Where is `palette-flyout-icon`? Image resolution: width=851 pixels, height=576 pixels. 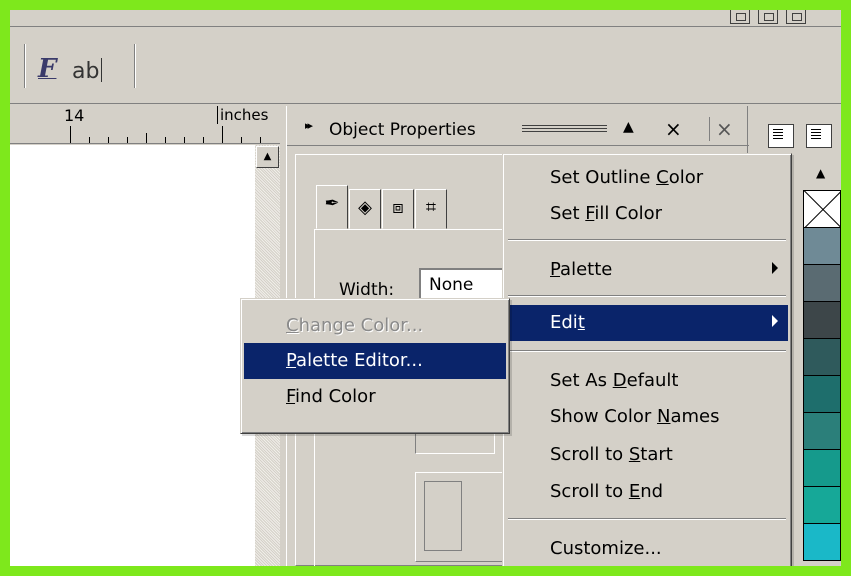 palette-flyout-icon is located at coordinates (819, 136).